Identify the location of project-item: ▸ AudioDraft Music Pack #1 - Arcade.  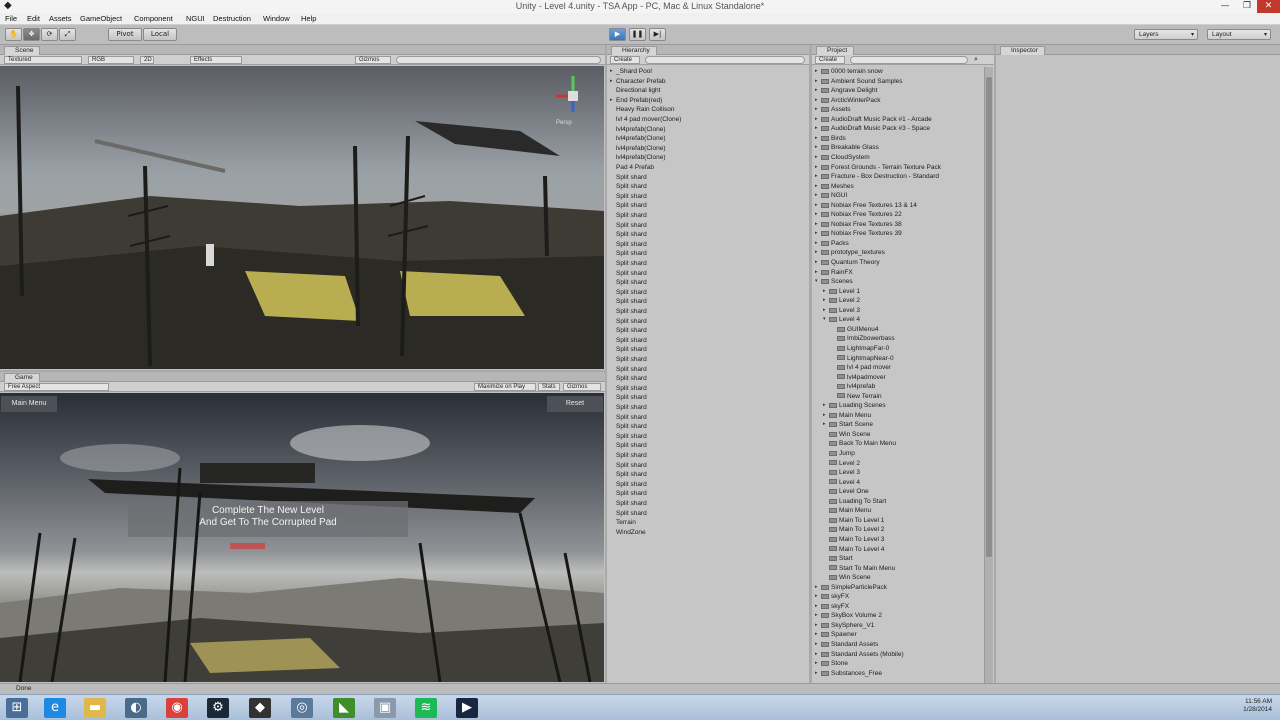
(873, 119).